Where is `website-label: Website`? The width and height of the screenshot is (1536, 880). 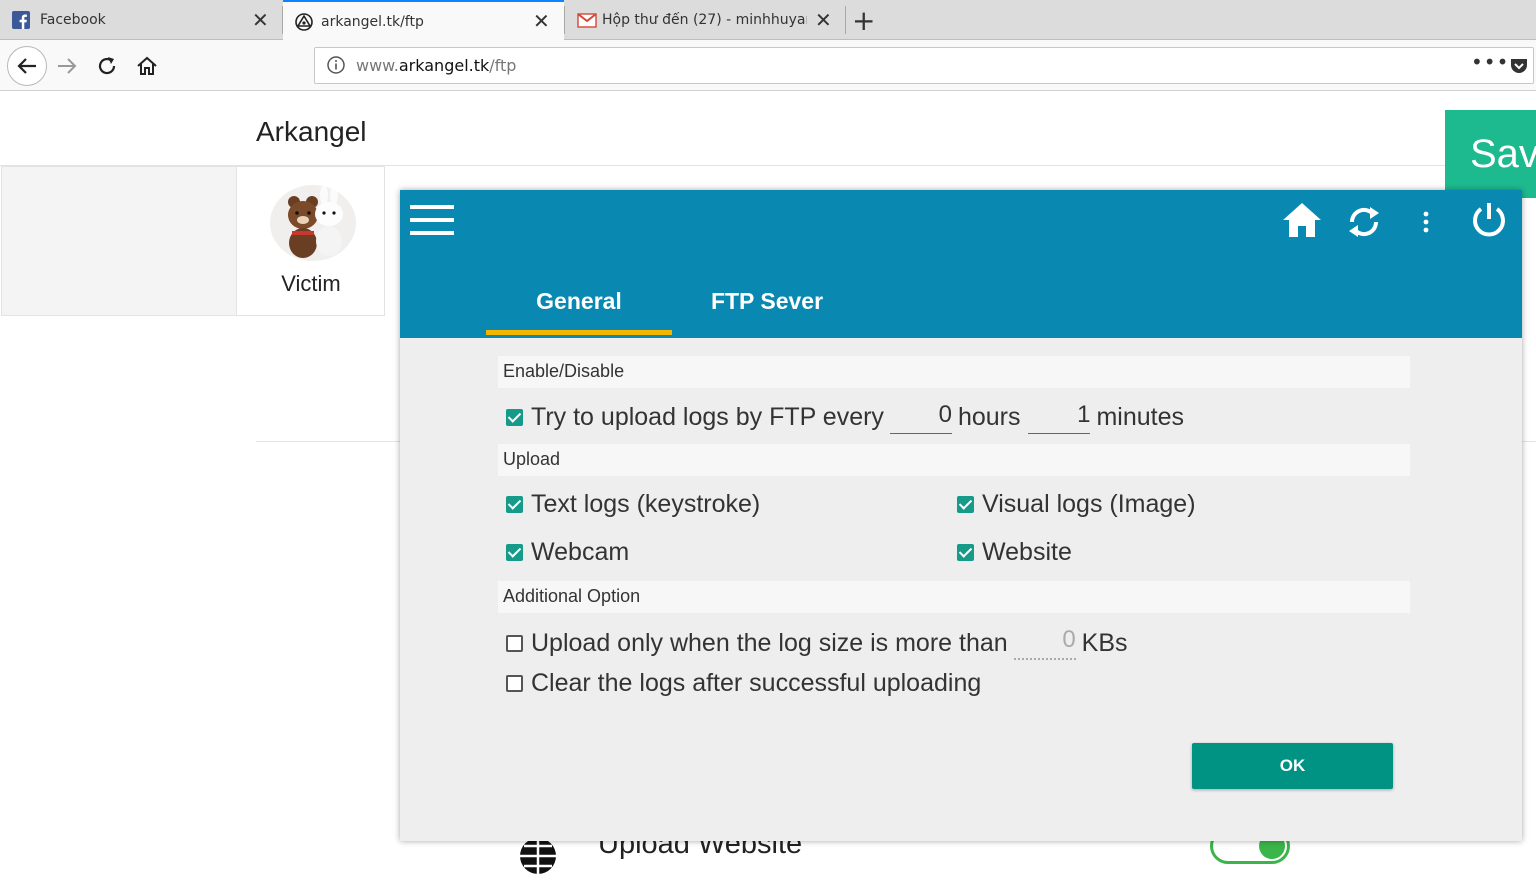
website-label: Website is located at coordinates (1027, 552).